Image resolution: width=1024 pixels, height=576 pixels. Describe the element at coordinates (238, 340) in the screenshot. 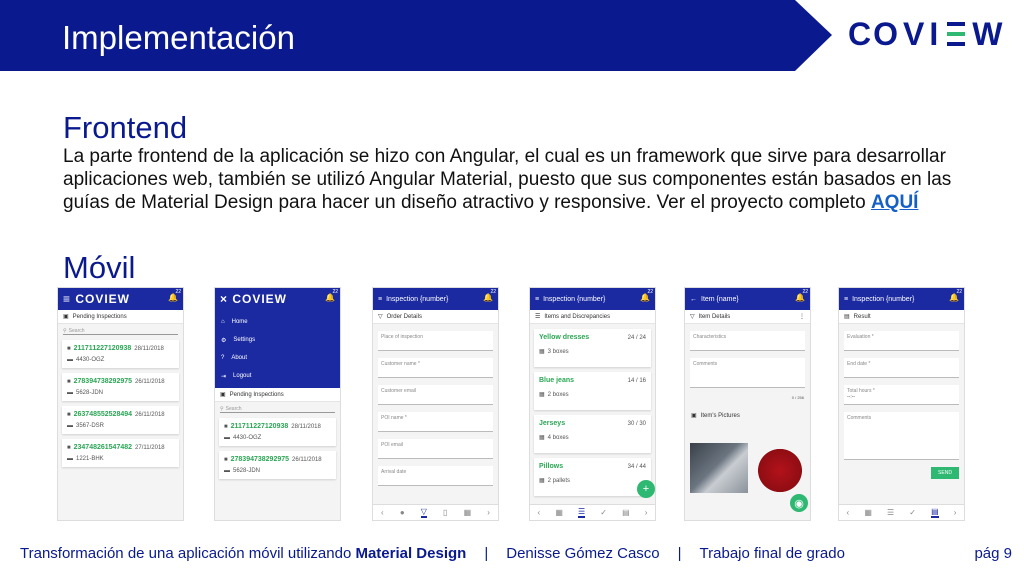

I see `menu-item-settings: ⚙ Settings` at that location.